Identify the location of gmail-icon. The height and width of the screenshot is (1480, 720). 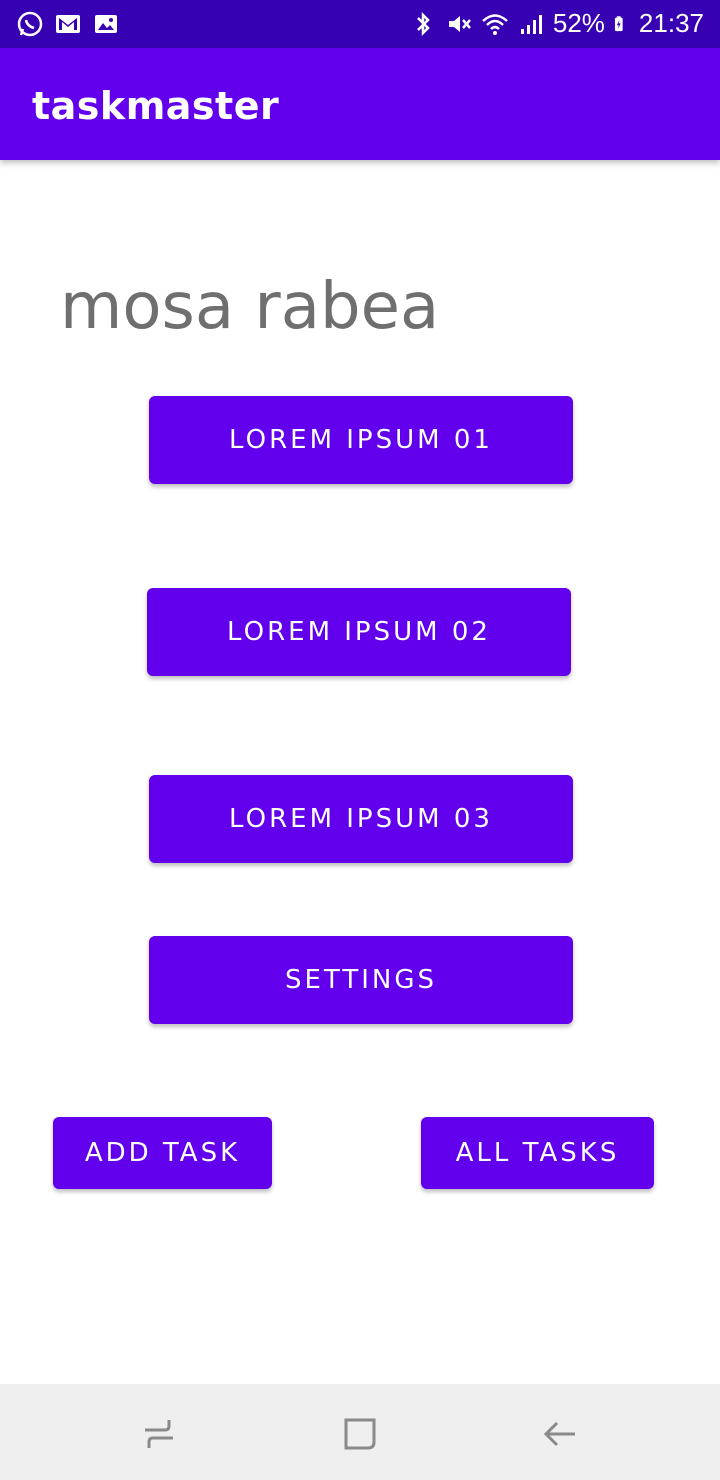
(68, 24).